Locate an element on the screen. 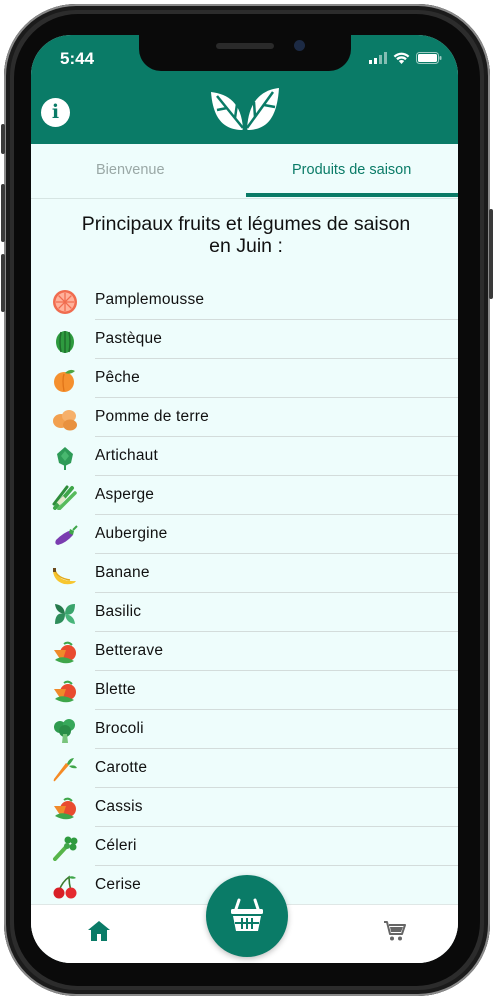  home-icon is located at coordinates (99, 931).